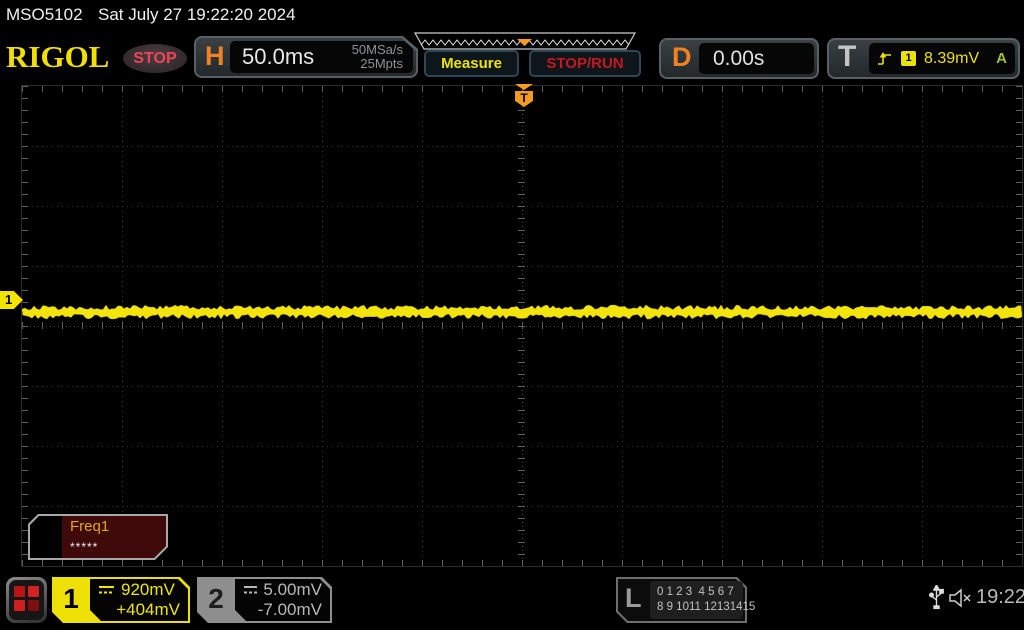 This screenshot has width=1024, height=630. What do you see at coordinates (278, 56) in the screenshot?
I see `timebase-value: 50.0ms` at bounding box center [278, 56].